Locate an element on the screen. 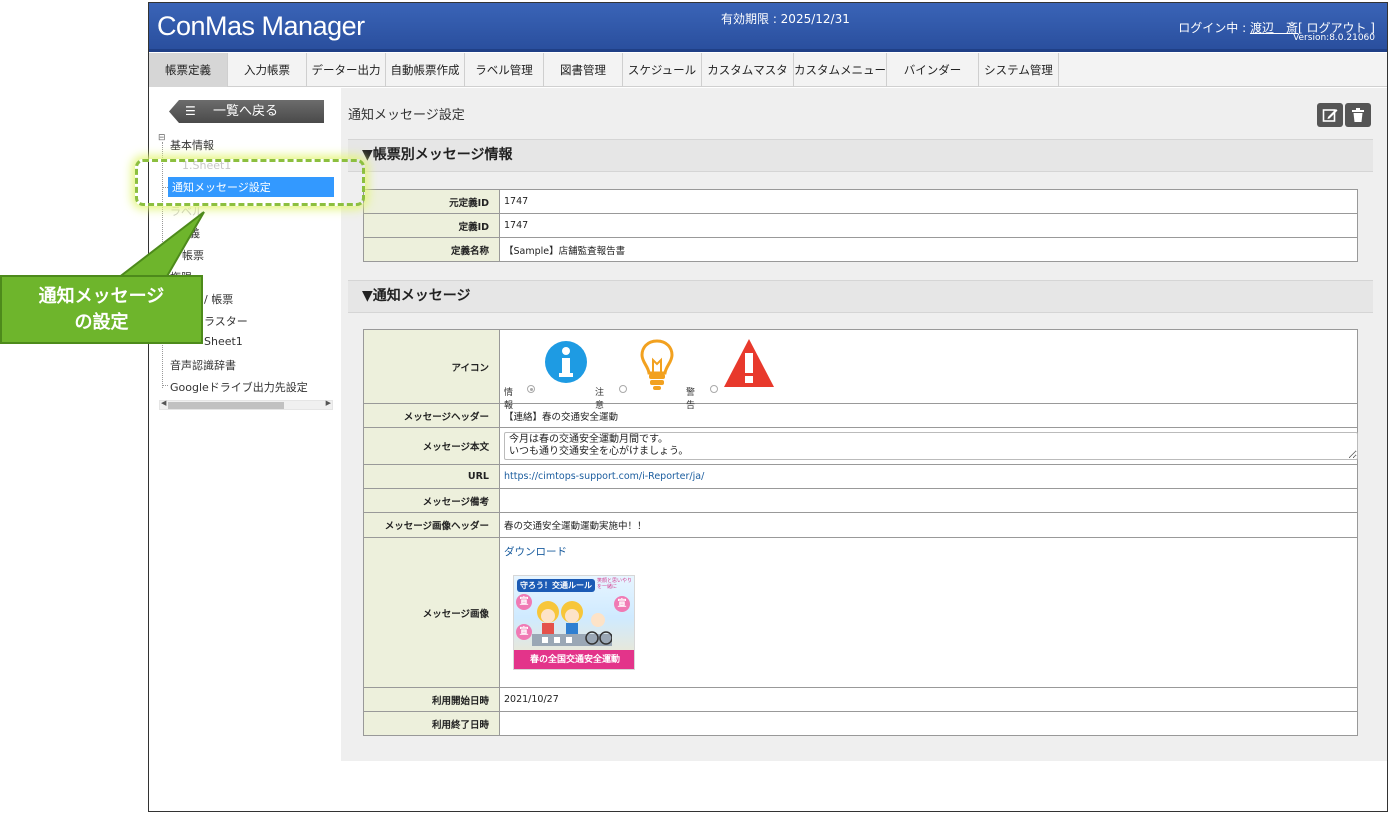 Image resolution: width=1389 pixels, height=813 pixels. tree-item-master: ラスター is located at coordinates (226, 321).